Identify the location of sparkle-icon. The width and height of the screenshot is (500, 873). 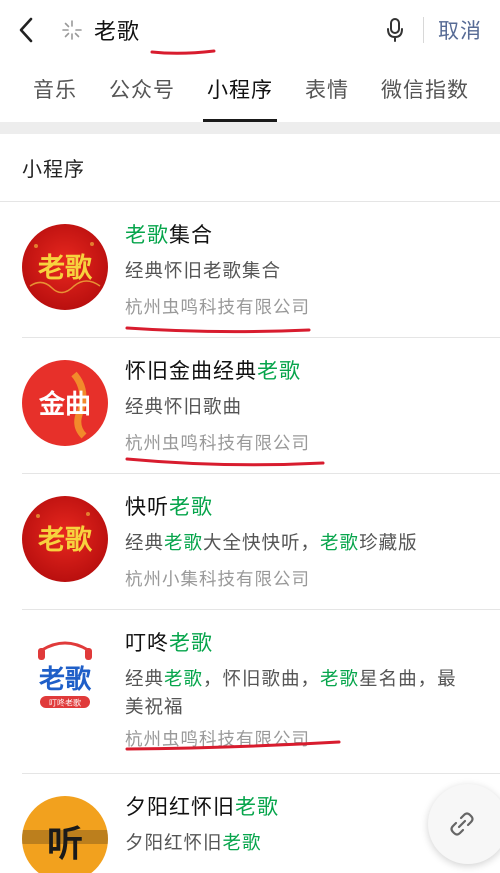
(72, 30).